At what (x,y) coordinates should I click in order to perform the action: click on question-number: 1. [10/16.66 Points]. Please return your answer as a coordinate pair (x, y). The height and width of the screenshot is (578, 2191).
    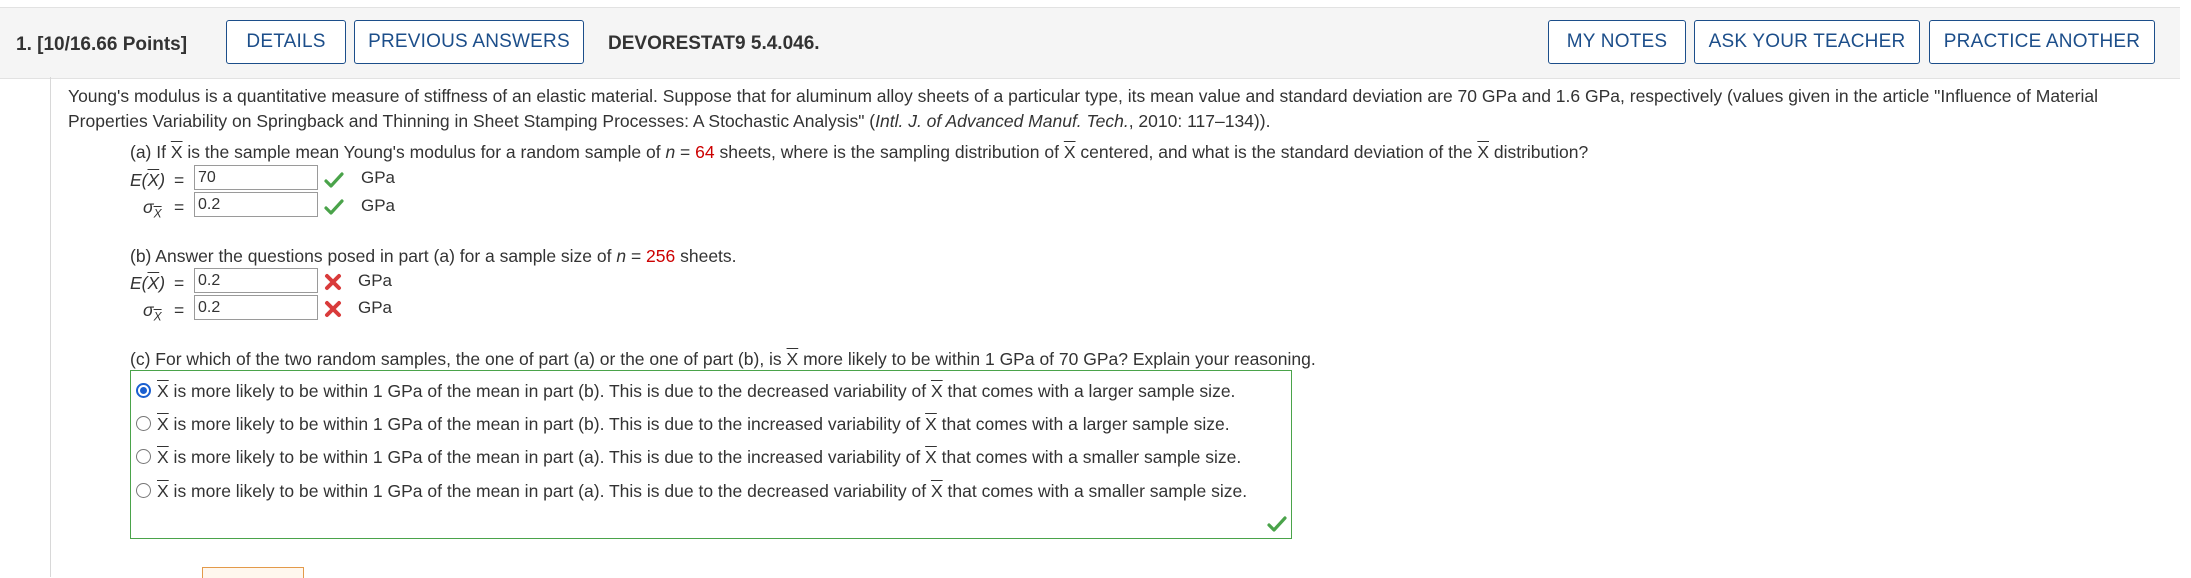
    Looking at the image, I should click on (102, 44).